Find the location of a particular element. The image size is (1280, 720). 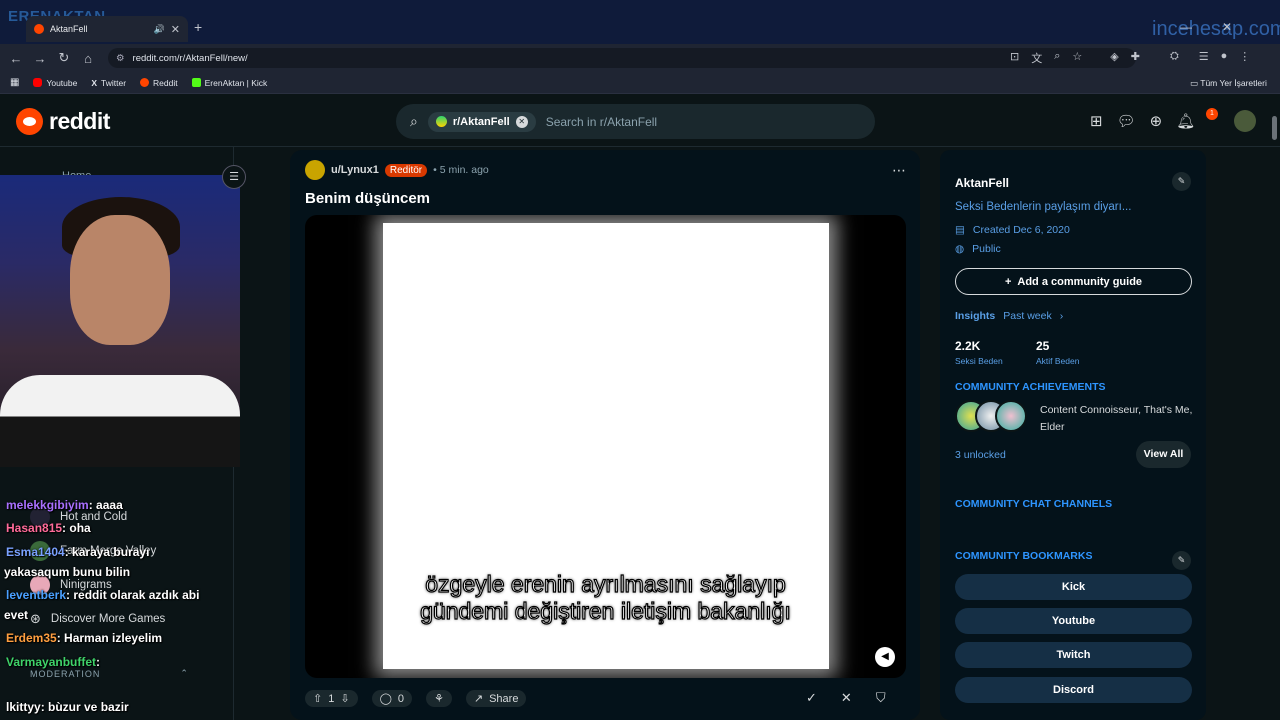

bookmark-reddit: Reddit is located at coordinates (159, 83).